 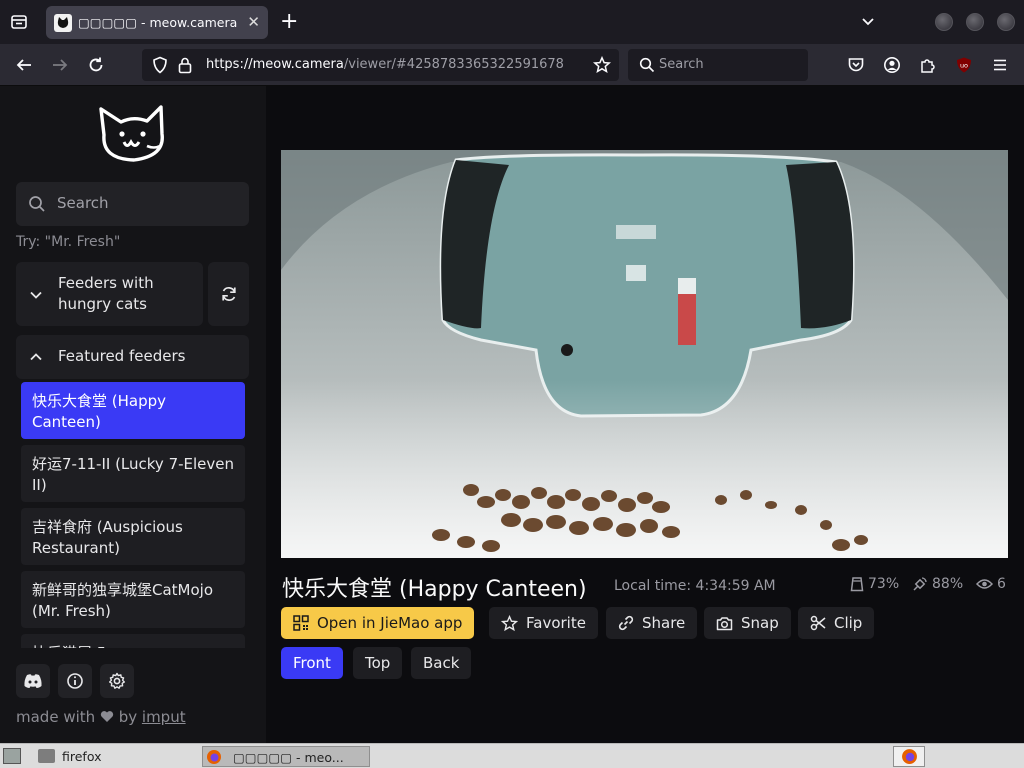 What do you see at coordinates (857, 584) in the screenshot?
I see `food-bag-icon` at bounding box center [857, 584].